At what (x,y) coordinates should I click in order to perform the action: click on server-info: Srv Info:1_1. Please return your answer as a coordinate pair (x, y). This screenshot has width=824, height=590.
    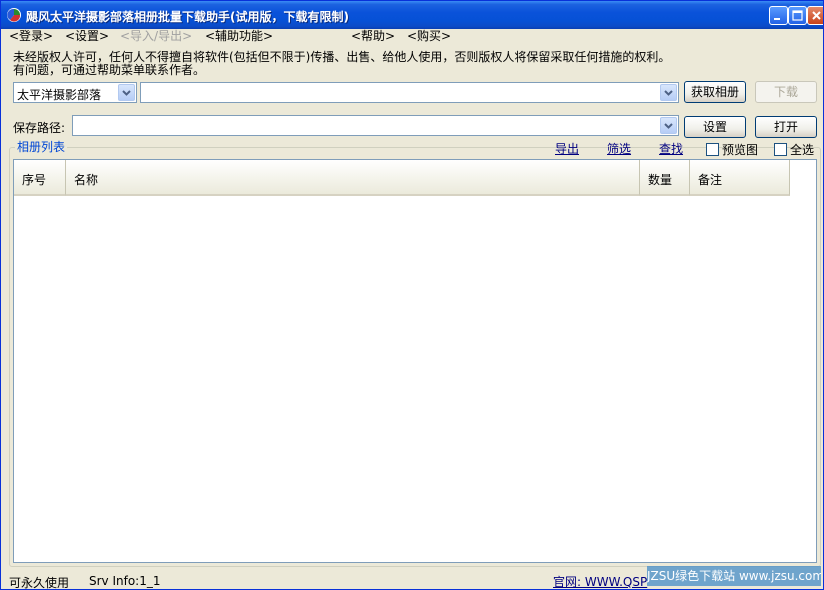
    Looking at the image, I should click on (125, 581).